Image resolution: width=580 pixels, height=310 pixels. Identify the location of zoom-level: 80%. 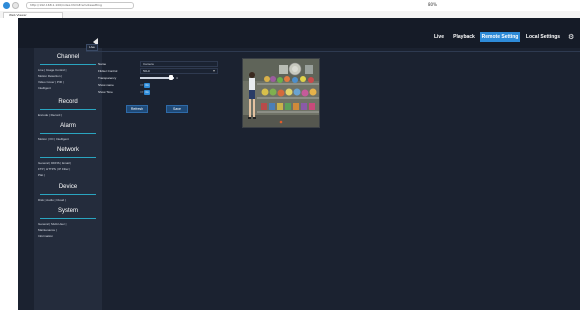
(432, 4).